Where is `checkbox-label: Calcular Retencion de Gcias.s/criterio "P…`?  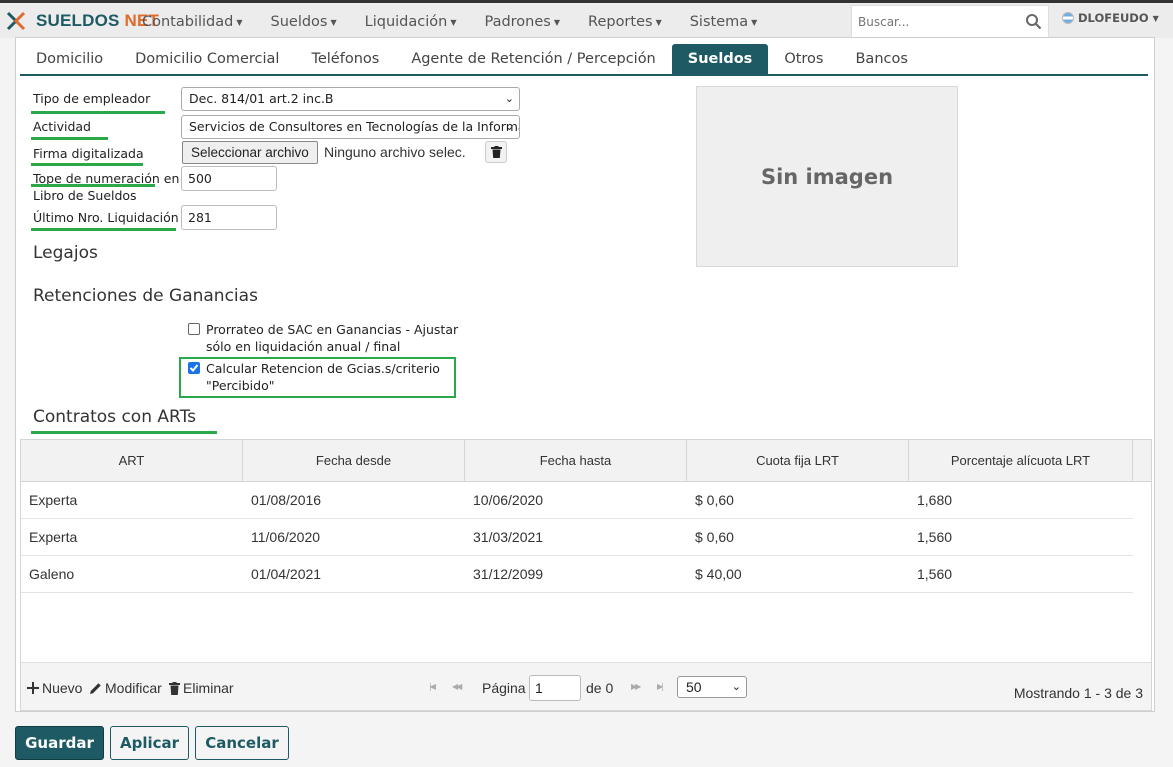
checkbox-label: Calcular Retencion de Gcias.s/criterio "P… is located at coordinates (323, 377).